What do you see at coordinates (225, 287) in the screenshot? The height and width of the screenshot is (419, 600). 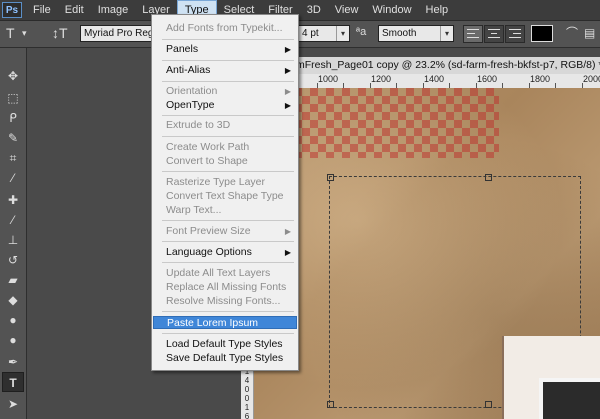 I see `menu-item-replace-all-missing-fonts: Replace All Missing Fonts` at bounding box center [225, 287].